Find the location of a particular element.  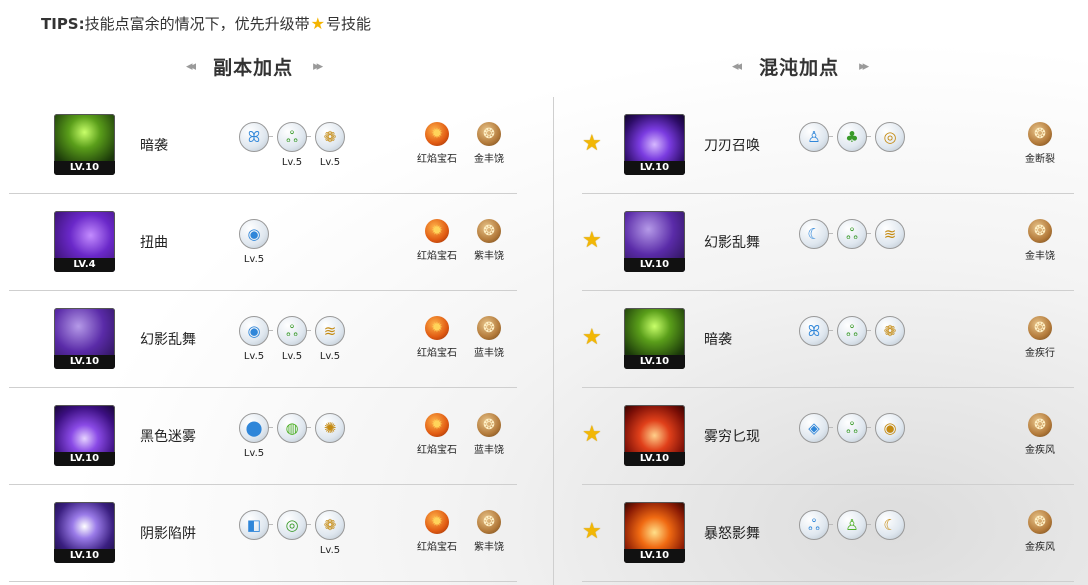

gem-label: 蓝丰饶 is located at coordinates (489, 353).